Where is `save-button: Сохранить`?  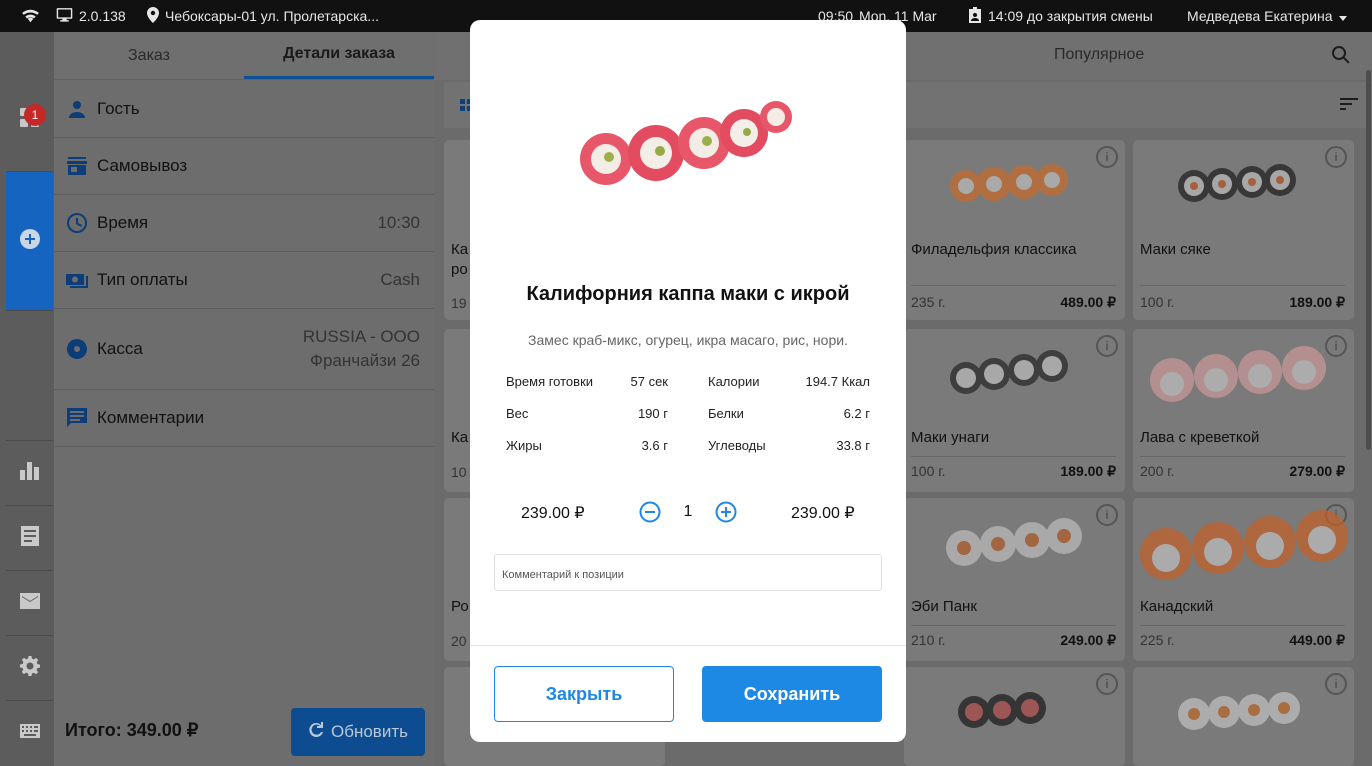 save-button: Сохранить is located at coordinates (792, 694).